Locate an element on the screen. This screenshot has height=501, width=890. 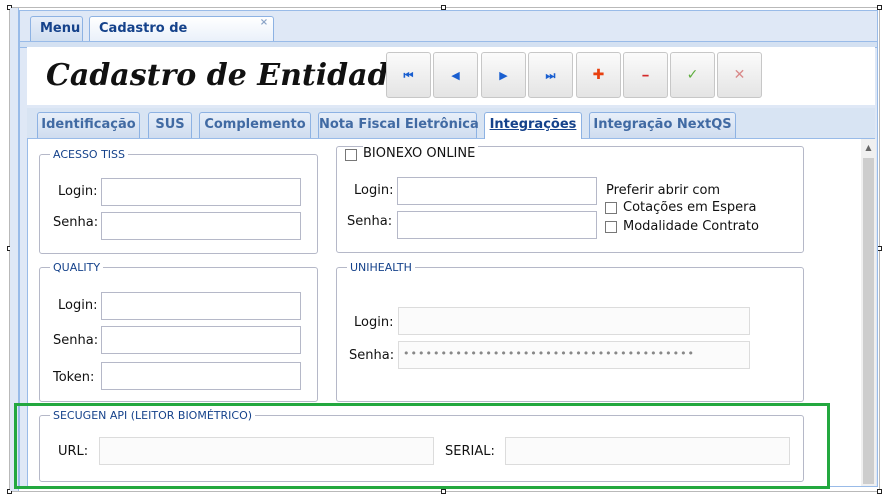
preferir-abrir-label: Preferir abrir com is located at coordinates (663, 190).